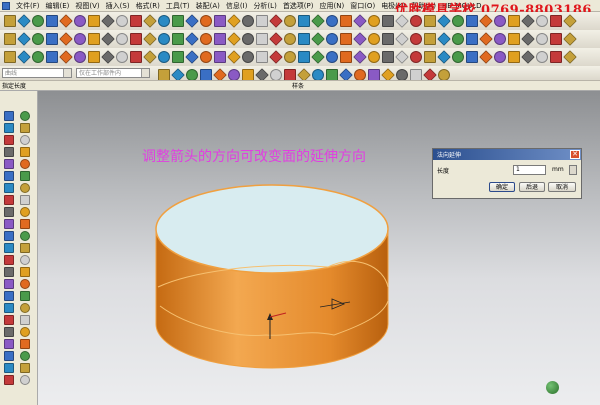  What do you see at coordinates (25, 236) in the screenshot?
I see `settings-icon` at bounding box center [25, 236].